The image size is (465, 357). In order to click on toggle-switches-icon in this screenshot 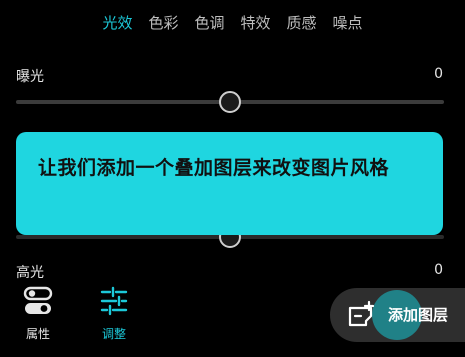, I will do `click(38, 300)`.